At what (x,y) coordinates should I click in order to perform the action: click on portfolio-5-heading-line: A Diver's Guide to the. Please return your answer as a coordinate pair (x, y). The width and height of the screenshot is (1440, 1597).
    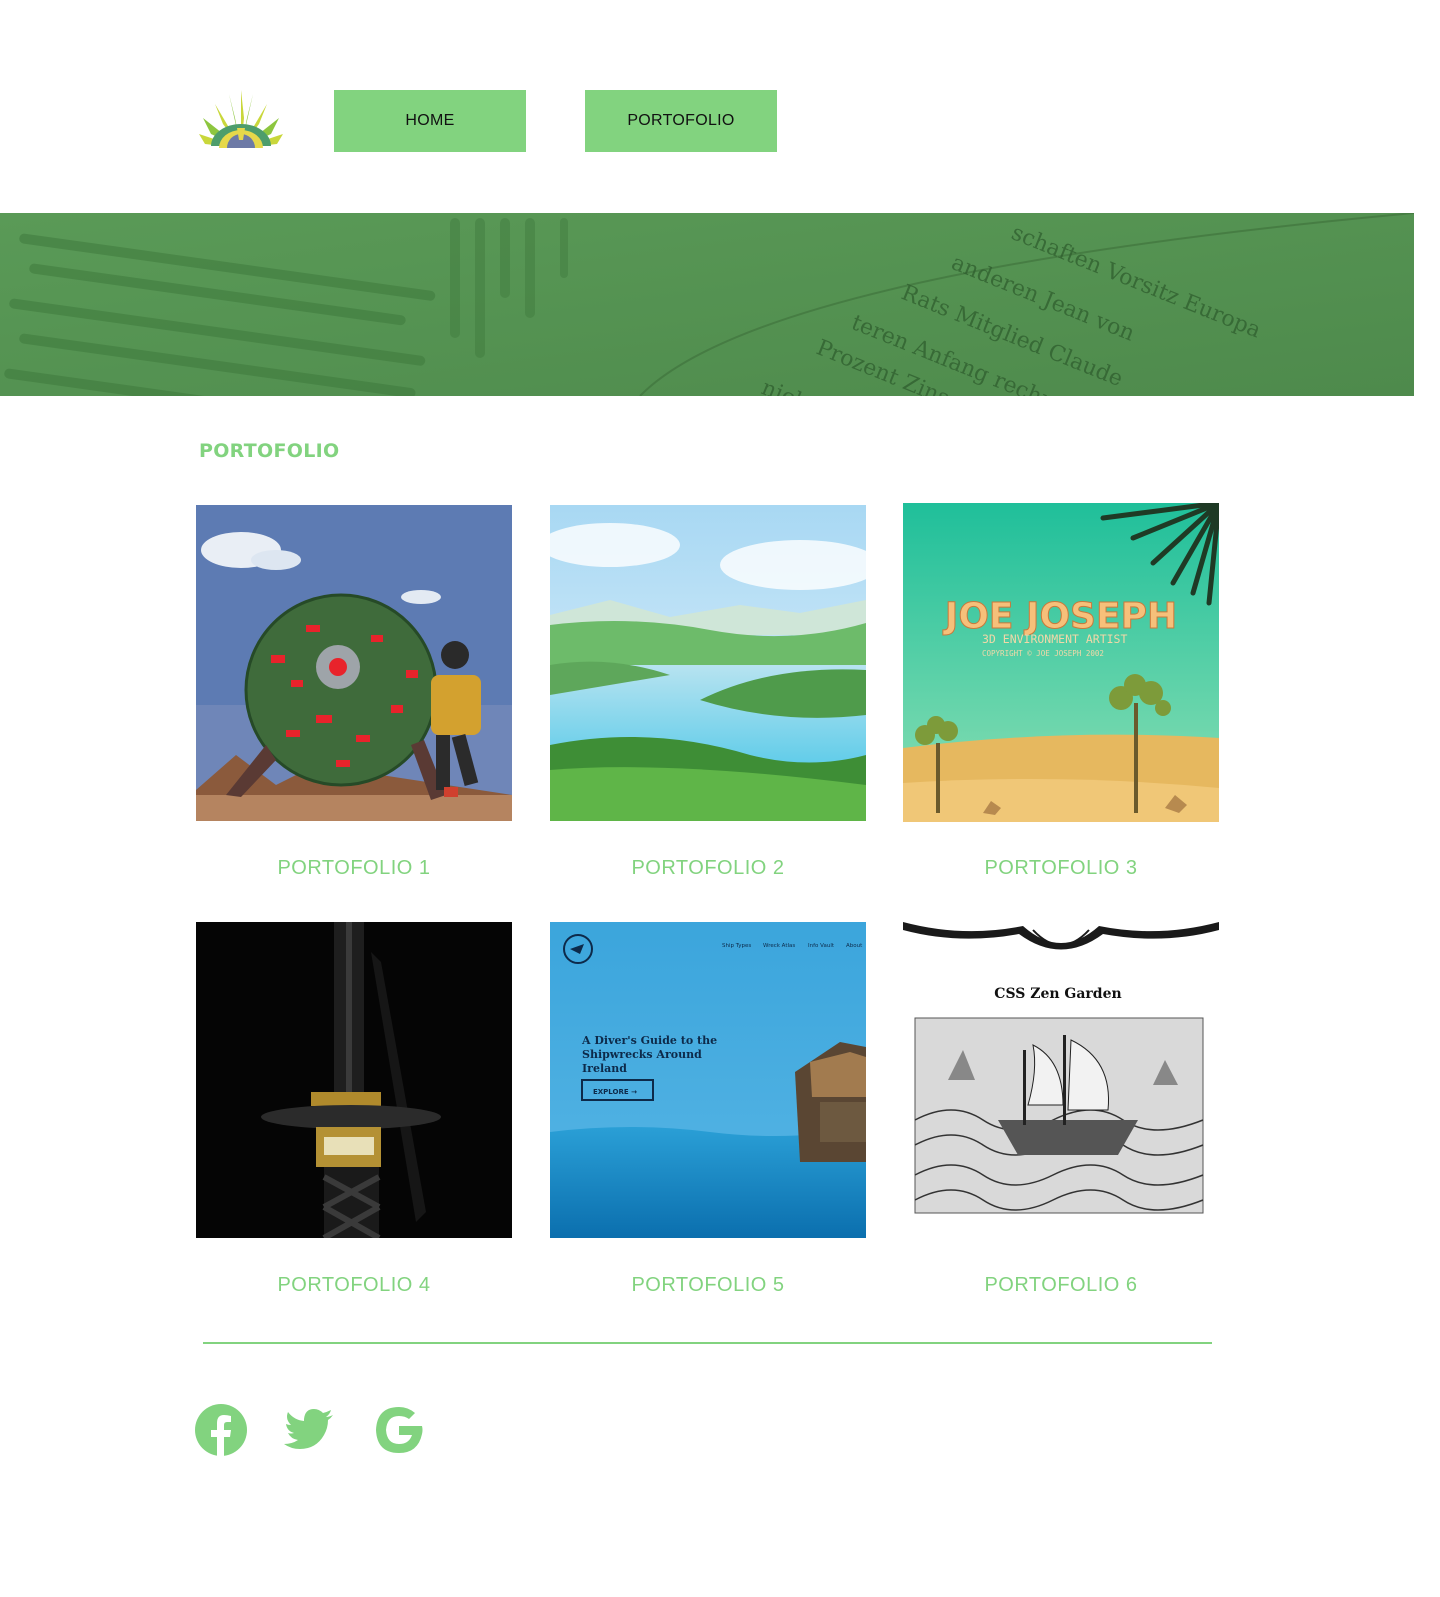
    Looking at the image, I should click on (649, 1040).